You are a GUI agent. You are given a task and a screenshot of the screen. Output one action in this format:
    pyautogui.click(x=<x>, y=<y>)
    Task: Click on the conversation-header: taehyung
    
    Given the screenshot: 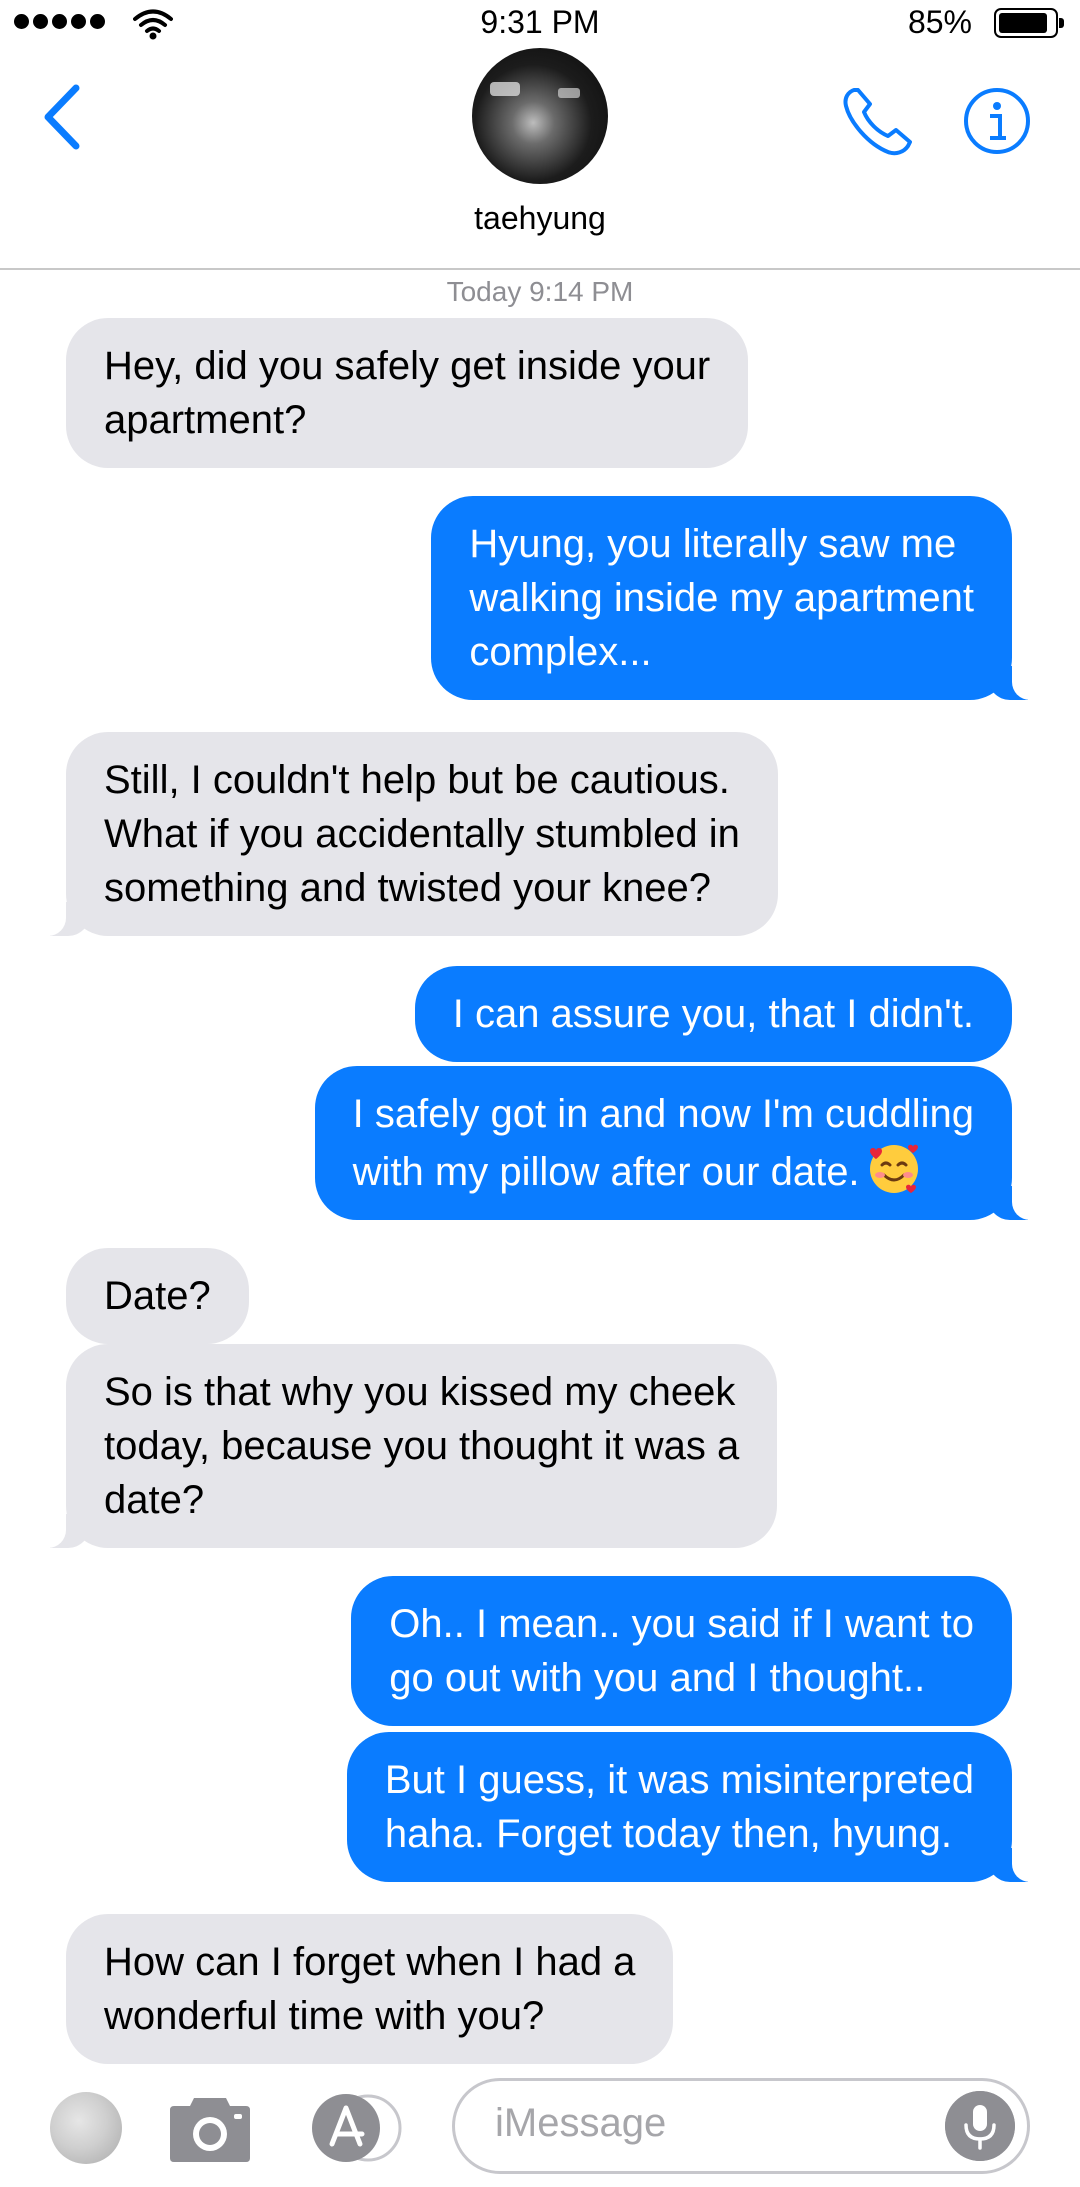 What is the action you would take?
    pyautogui.click(x=540, y=159)
    